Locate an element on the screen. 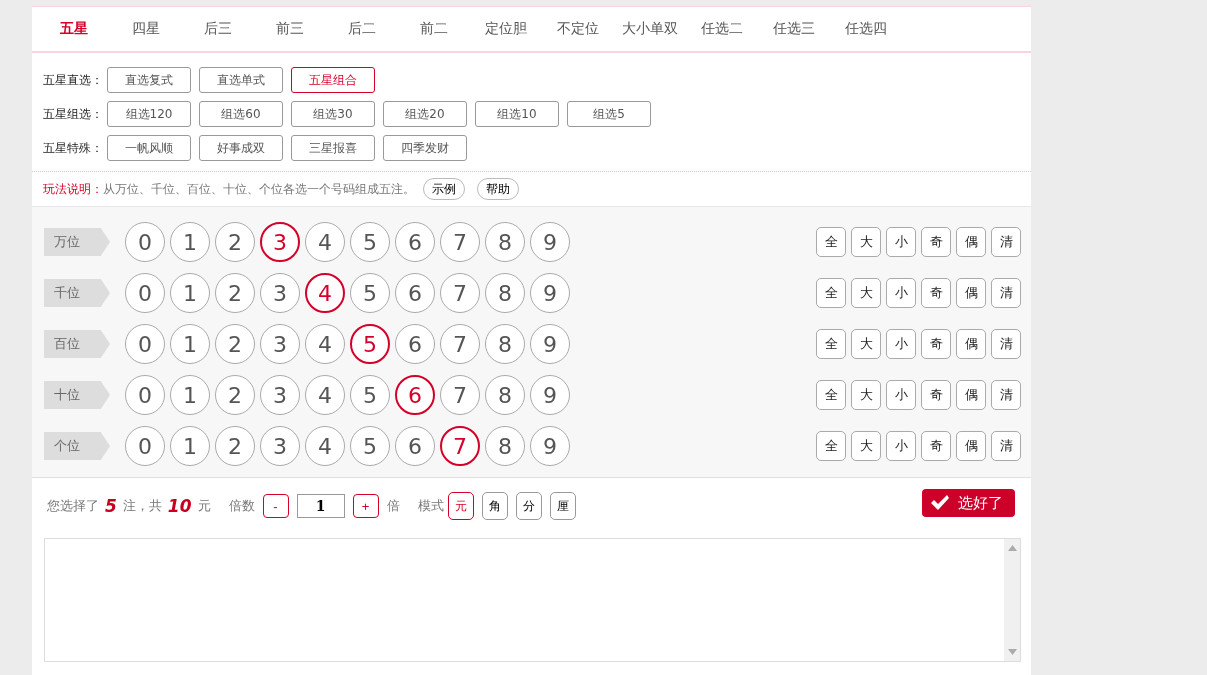 This screenshot has width=1207, height=675. option-button: 直选单式 is located at coordinates (241, 80).